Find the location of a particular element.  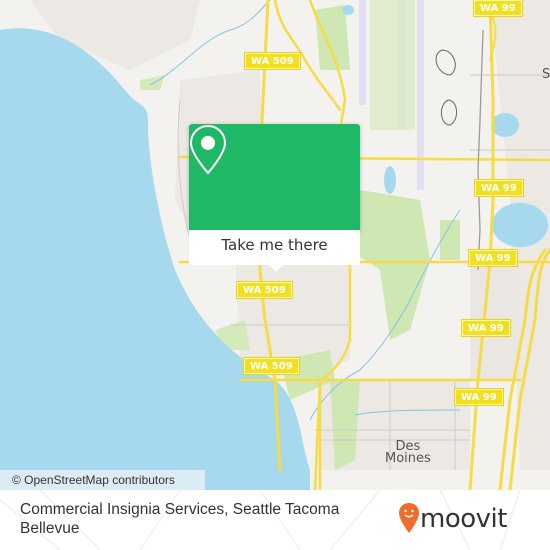

popup-pointer is located at coordinates (276, 267).